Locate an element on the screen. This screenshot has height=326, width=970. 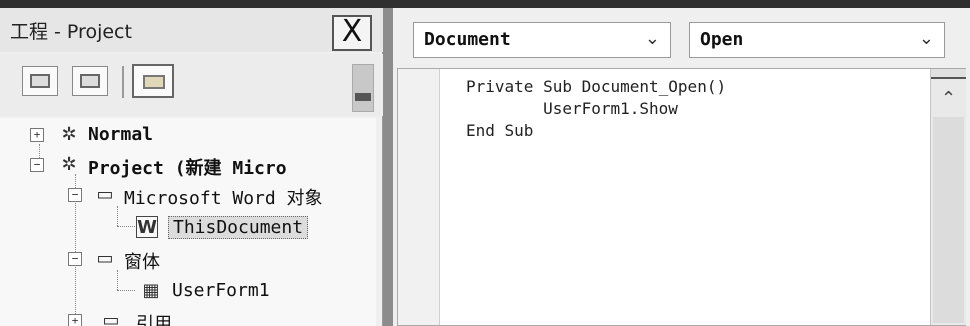
procedure-dropdown: Open ⌄ is located at coordinates (817, 40).